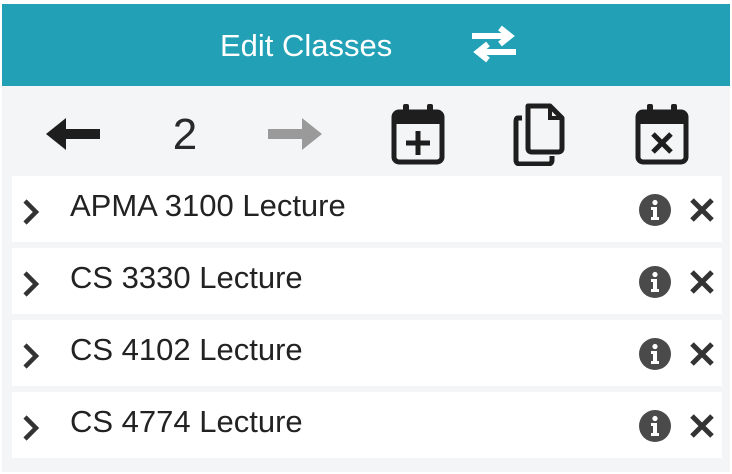 The height and width of the screenshot is (474, 732). Describe the element at coordinates (662, 134) in the screenshot. I see `calendar-x-icon` at that location.